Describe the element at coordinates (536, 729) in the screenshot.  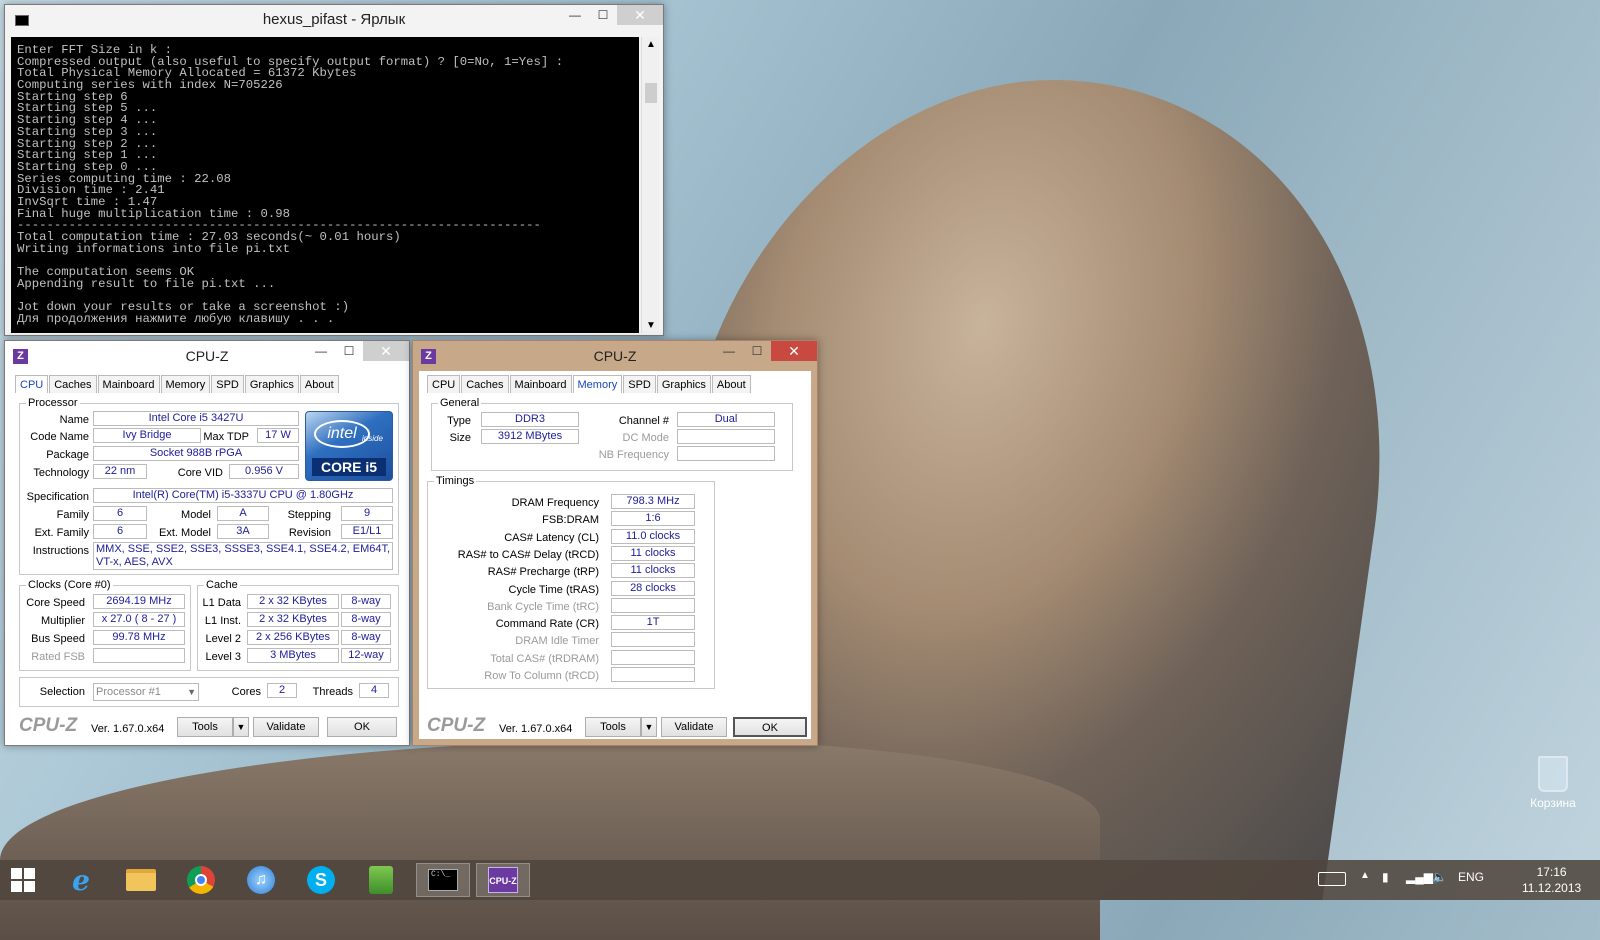
I see `version-text: Ver. 1.67.0.x64` at that location.